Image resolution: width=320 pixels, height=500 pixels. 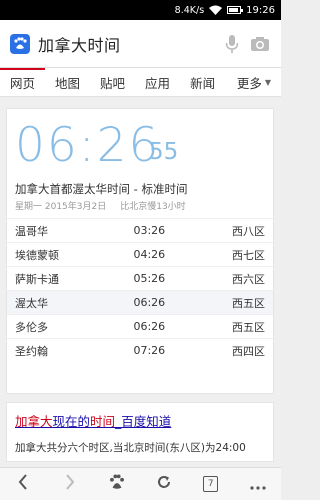 What do you see at coordinates (140, 432) in the screenshot?
I see `search-result-card: 加拿大现在的时间_百度知道 加拿大共分六个时区,当北京时间(东八区)为24:00` at bounding box center [140, 432].